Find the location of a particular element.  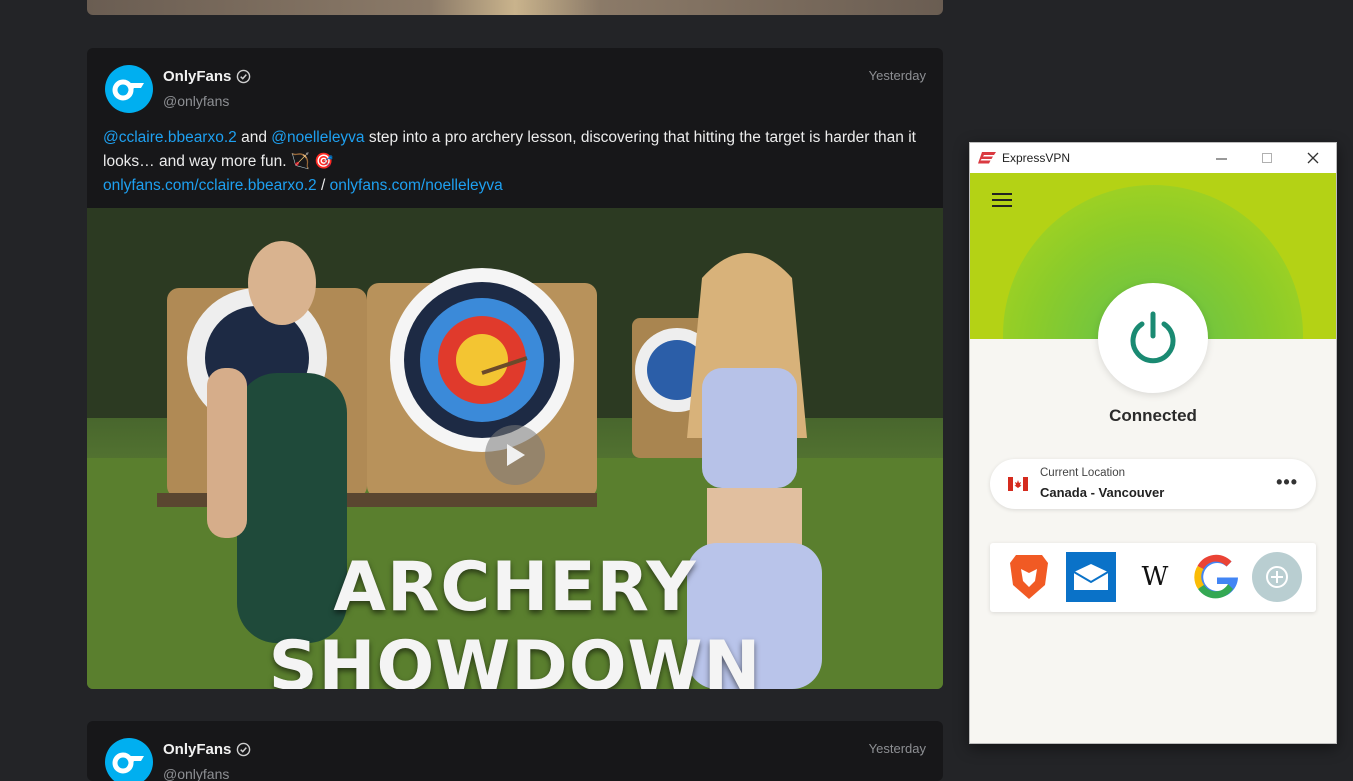

power-icon is located at coordinates (1153, 337).